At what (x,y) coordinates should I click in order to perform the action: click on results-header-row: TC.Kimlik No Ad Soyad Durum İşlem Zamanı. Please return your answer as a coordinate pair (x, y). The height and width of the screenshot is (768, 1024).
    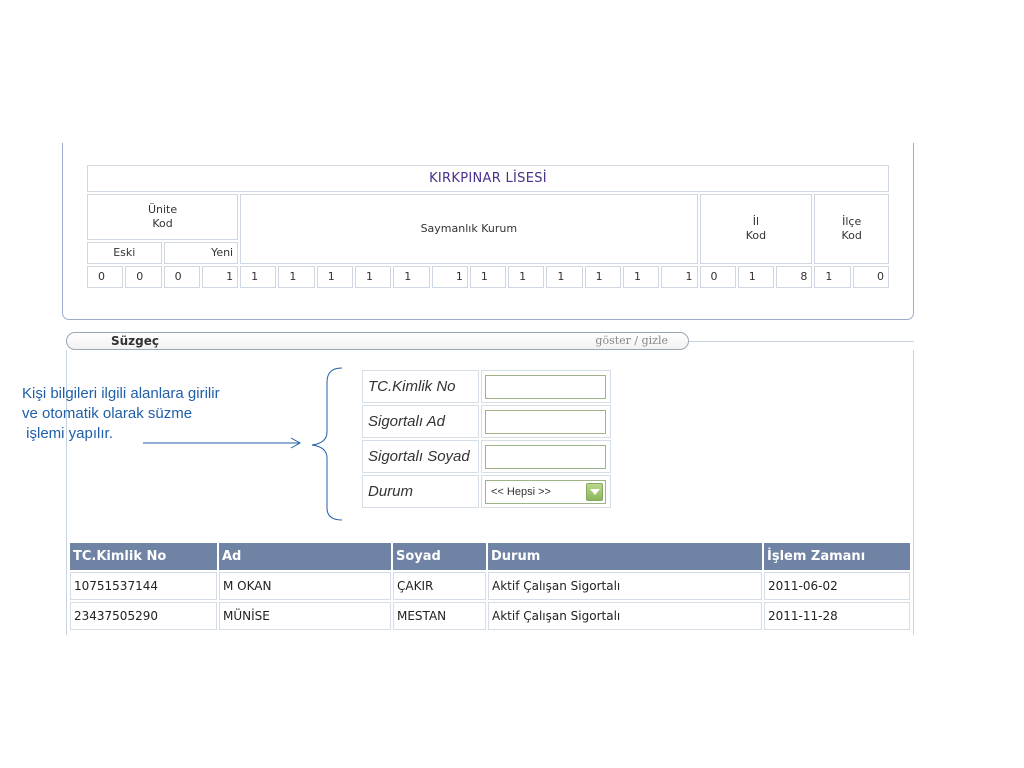
    Looking at the image, I should click on (490, 556).